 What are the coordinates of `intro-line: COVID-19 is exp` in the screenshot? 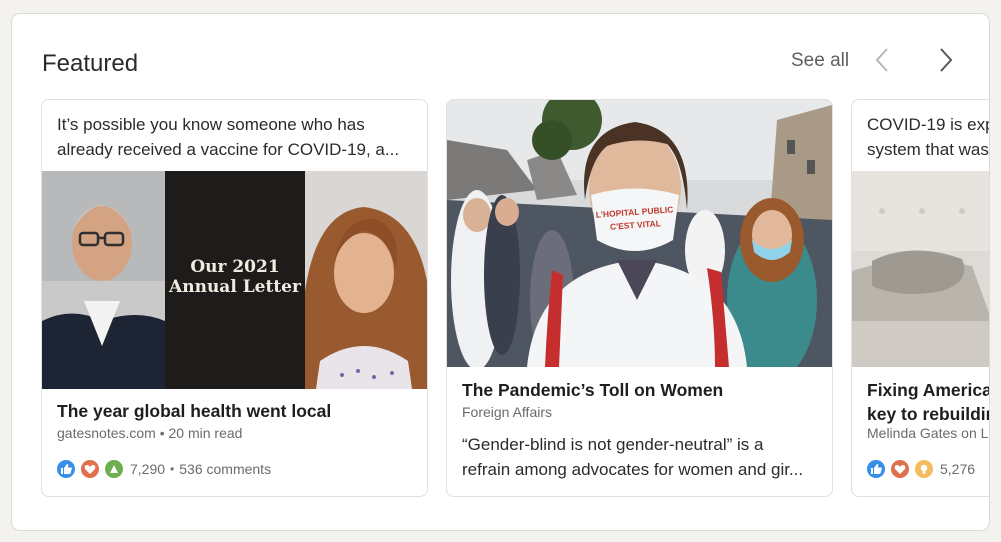 It's located at (928, 124).